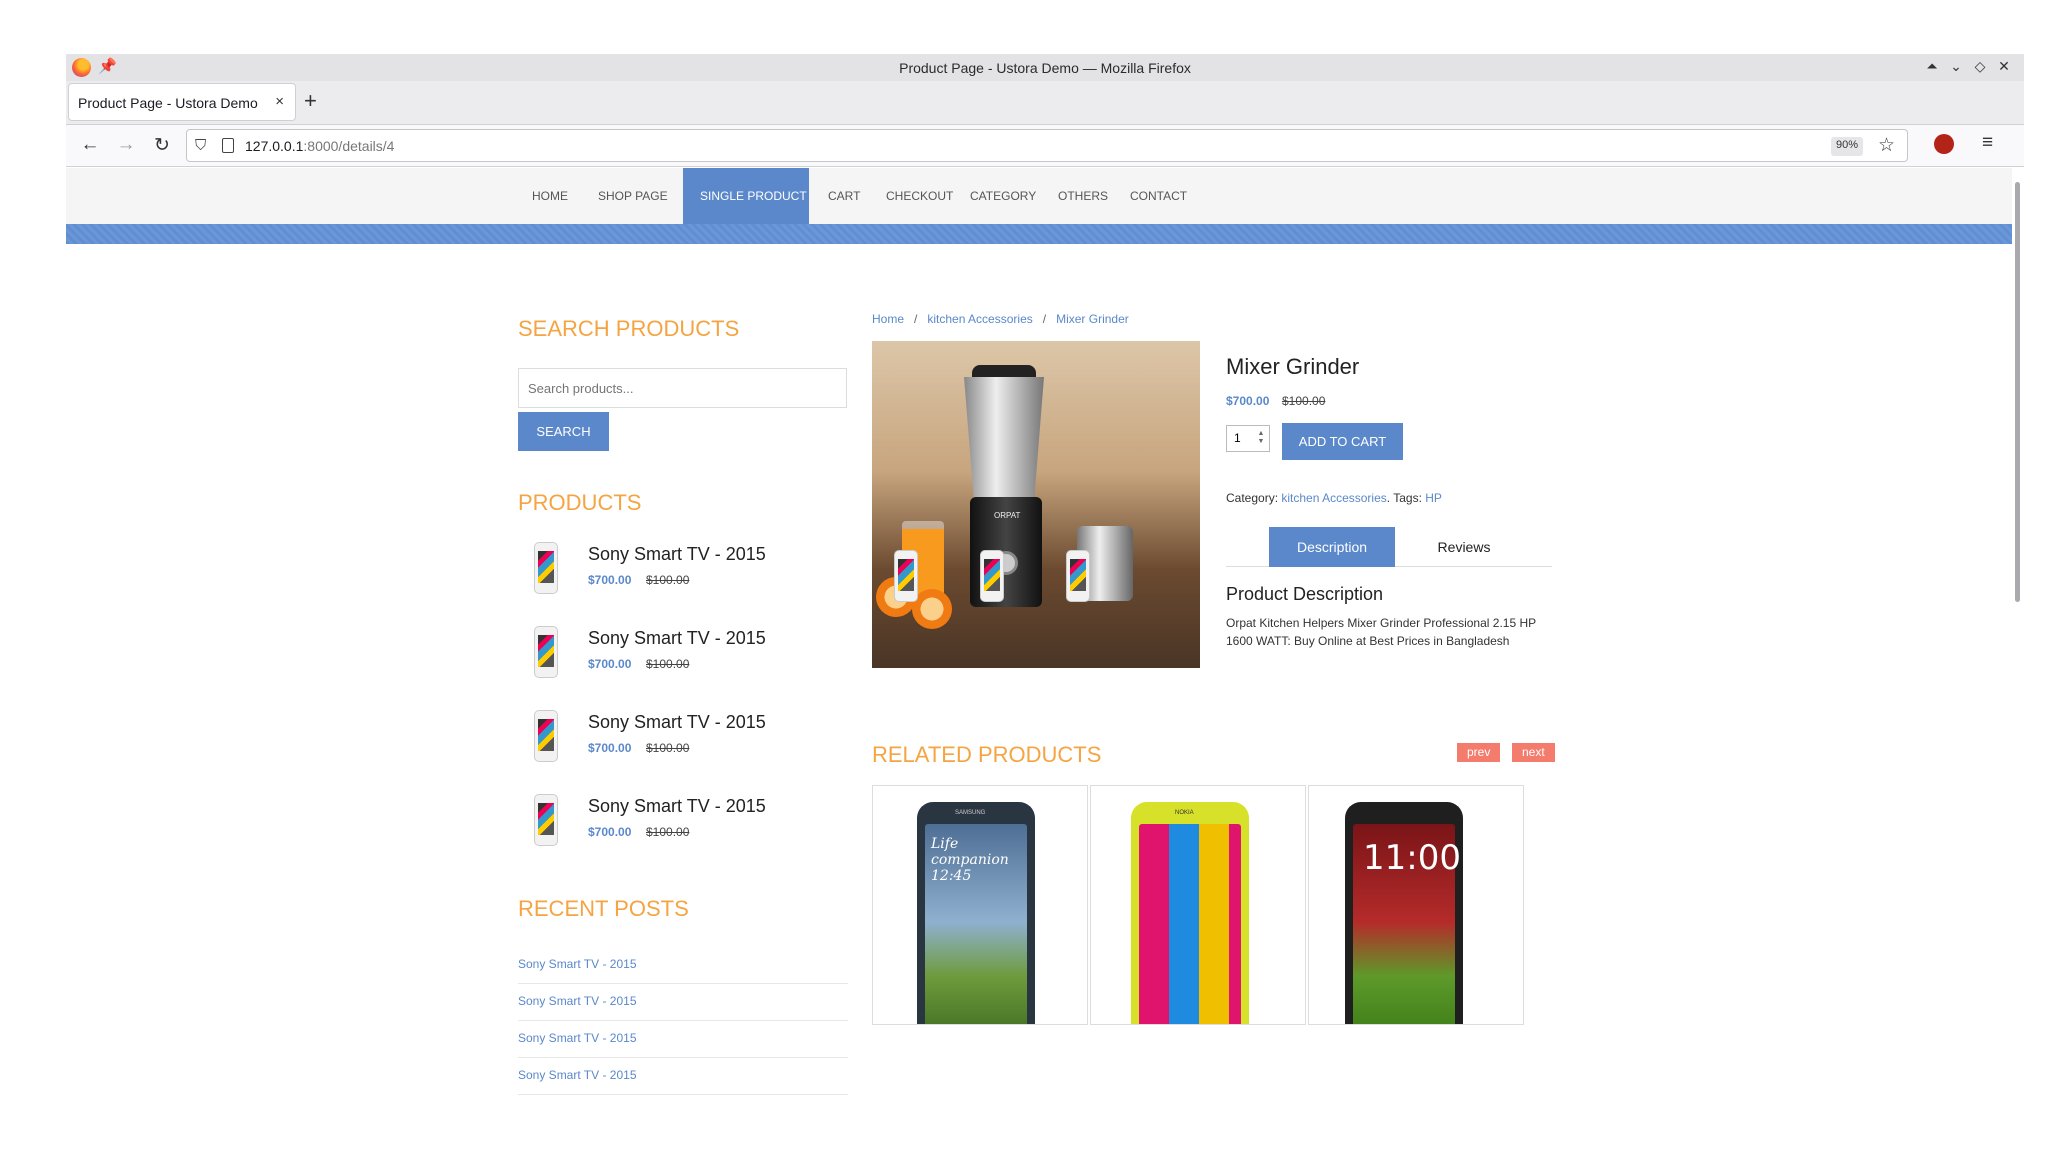  Describe the element at coordinates (563, 431) in the screenshot. I see `search-button: SEARCH` at that location.